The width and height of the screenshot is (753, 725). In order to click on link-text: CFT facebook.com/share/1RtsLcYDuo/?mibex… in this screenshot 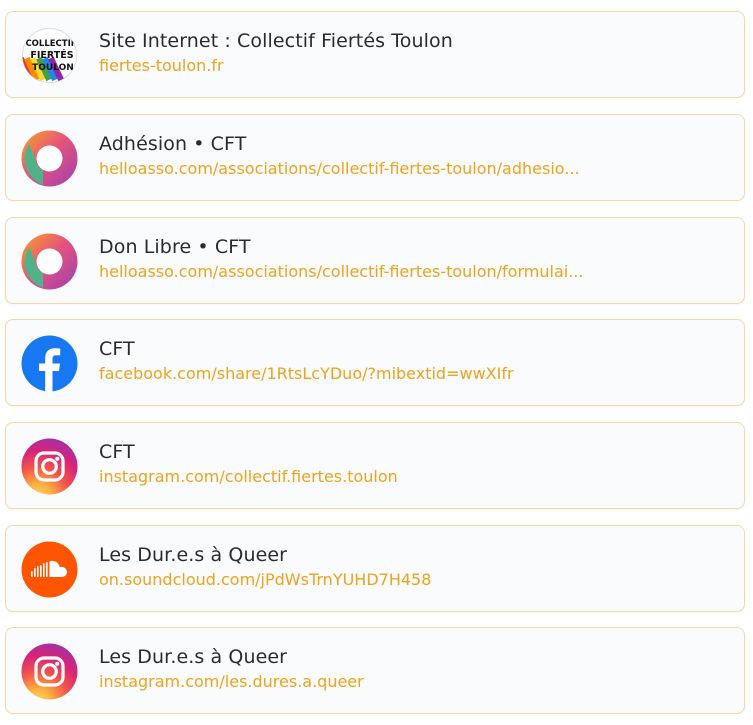, I will do `click(414, 360)`.